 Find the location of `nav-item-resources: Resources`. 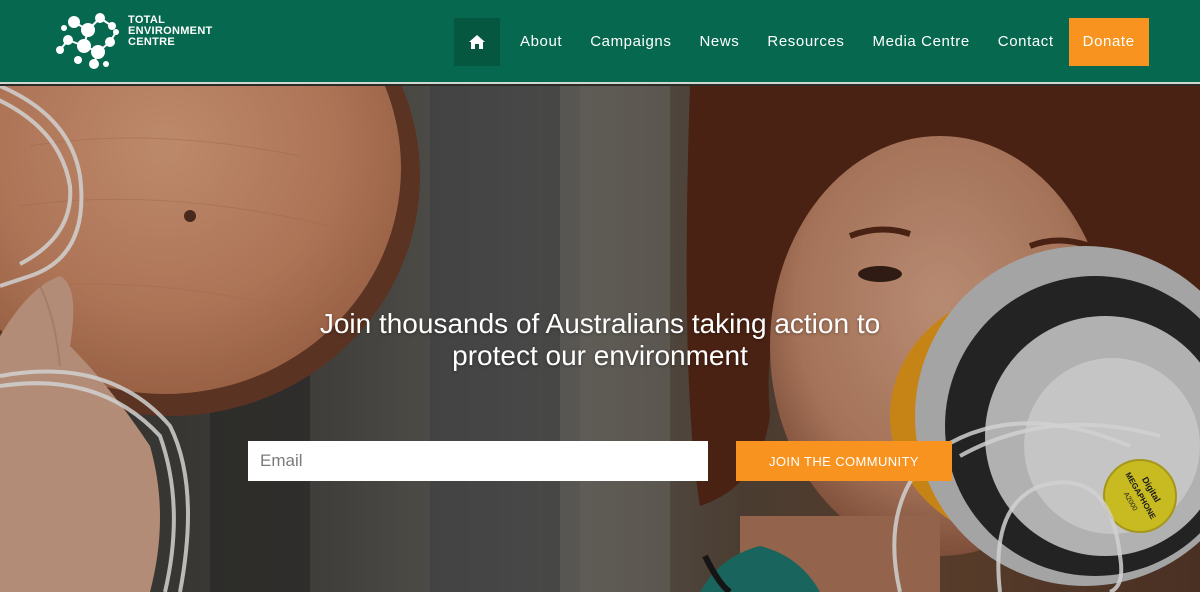

nav-item-resources: Resources is located at coordinates (805, 42).